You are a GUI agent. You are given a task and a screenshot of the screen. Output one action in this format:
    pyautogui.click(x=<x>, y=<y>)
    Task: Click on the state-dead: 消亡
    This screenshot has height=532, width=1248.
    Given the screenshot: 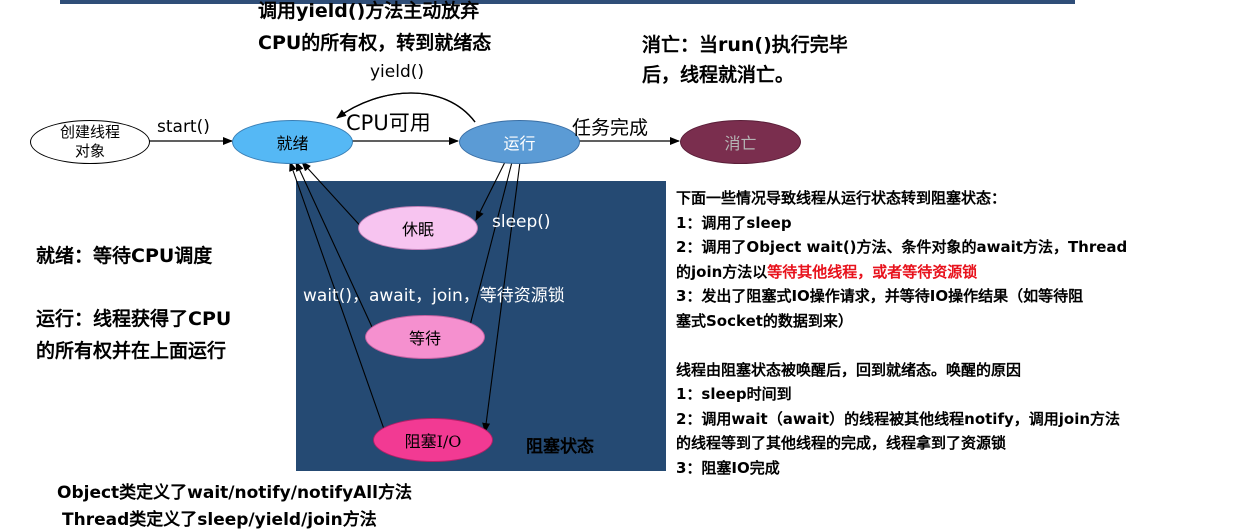 What is the action you would take?
    pyautogui.click(x=740, y=142)
    